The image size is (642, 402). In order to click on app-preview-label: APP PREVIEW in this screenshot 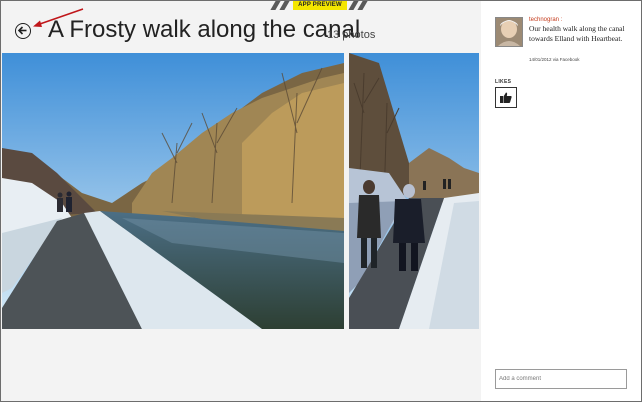, I will do `click(320, 5)`.